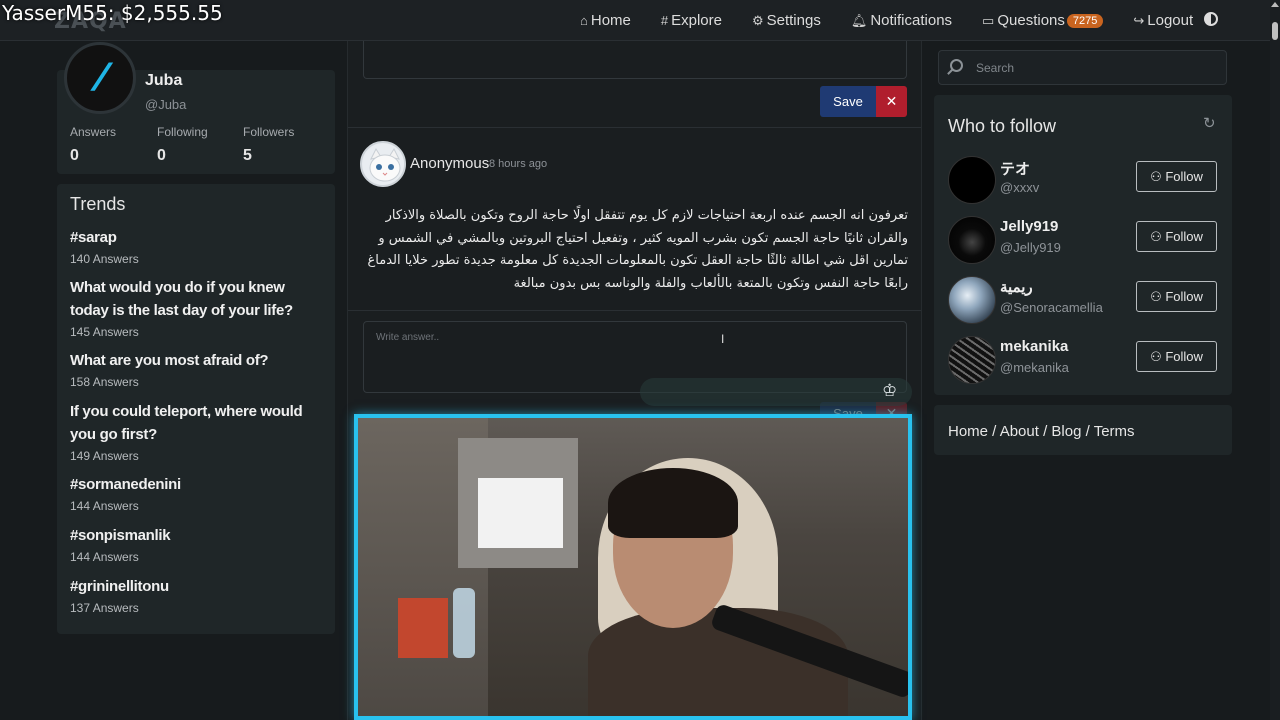  I want to click on gear-icon: ⚙, so click(757, 20).